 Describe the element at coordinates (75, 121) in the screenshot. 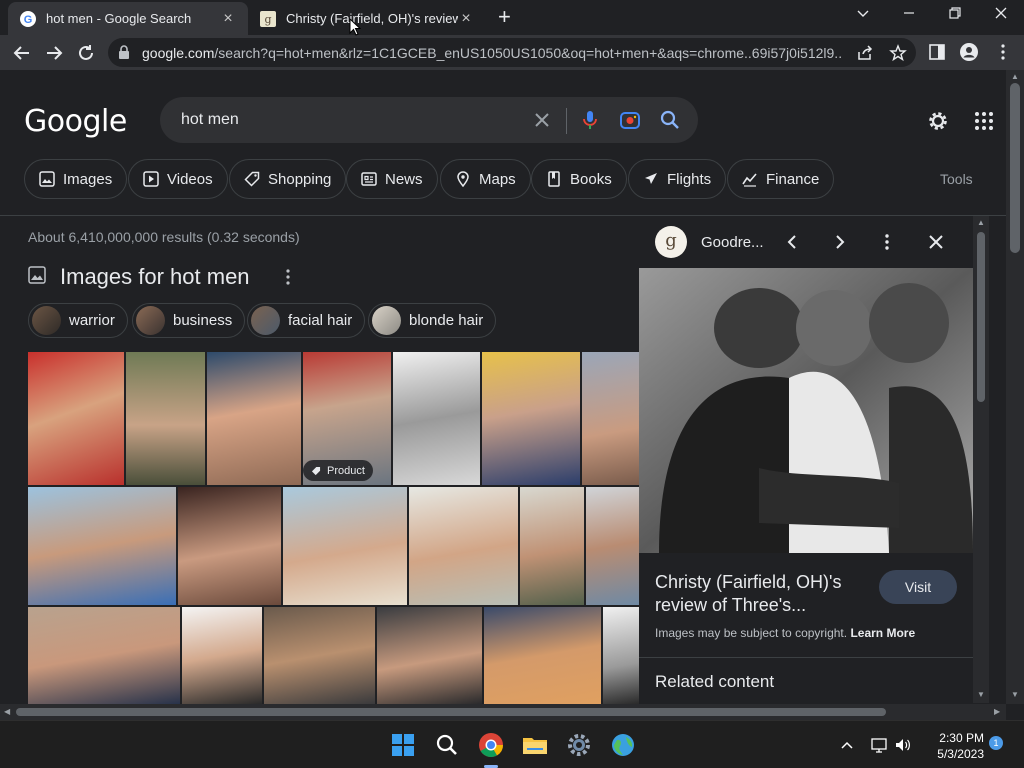

I see `google-logo: Google` at that location.